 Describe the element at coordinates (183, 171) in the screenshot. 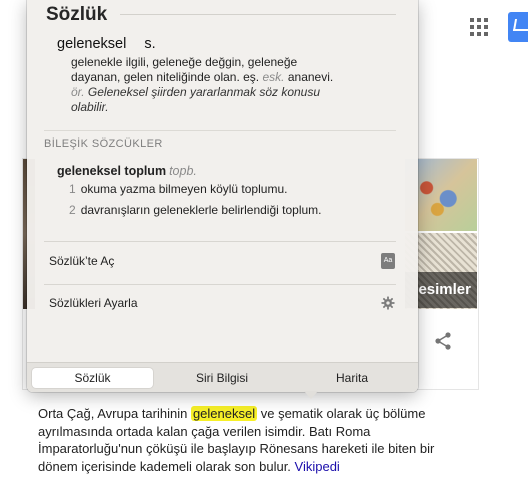

I see `compound-tag: topb.` at that location.